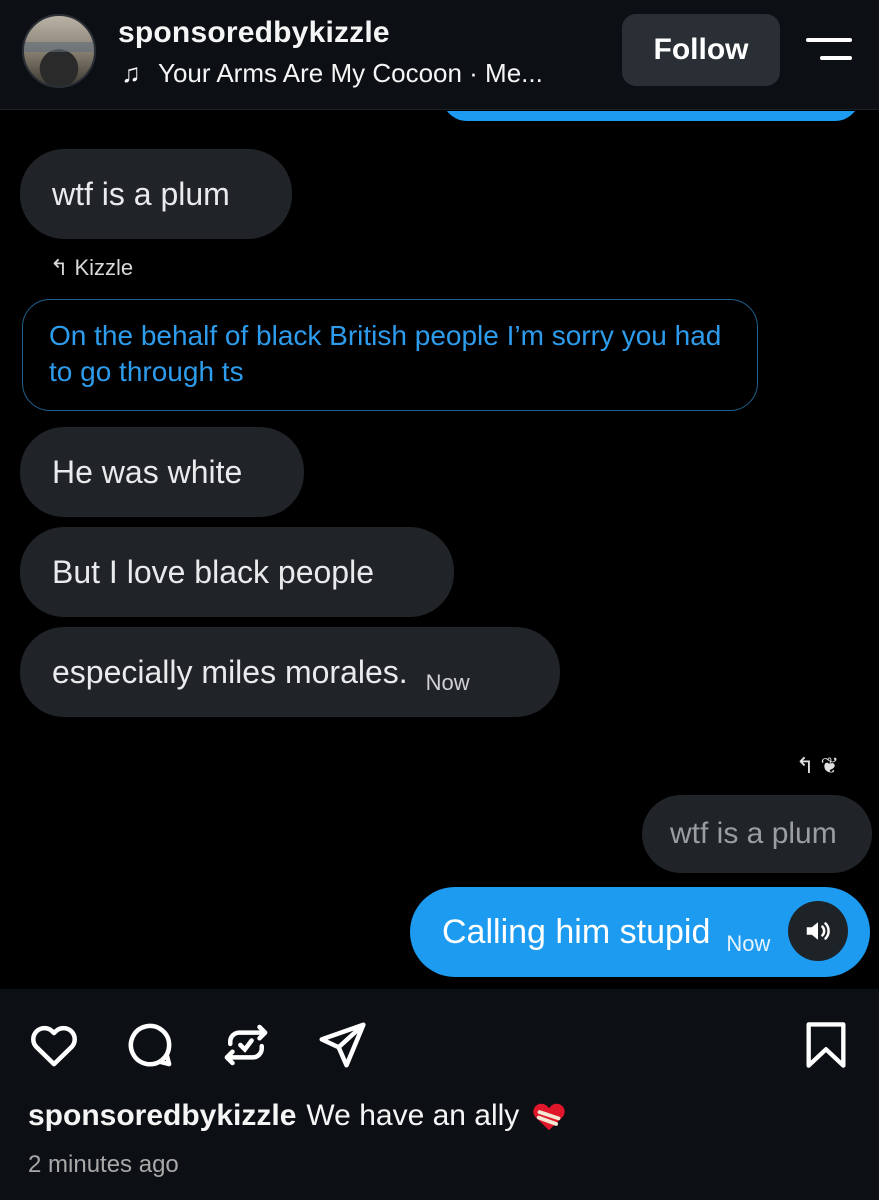 The height and width of the screenshot is (1200, 879). Describe the element at coordinates (826, 1045) in the screenshot. I see `bookmark-icon` at that location.